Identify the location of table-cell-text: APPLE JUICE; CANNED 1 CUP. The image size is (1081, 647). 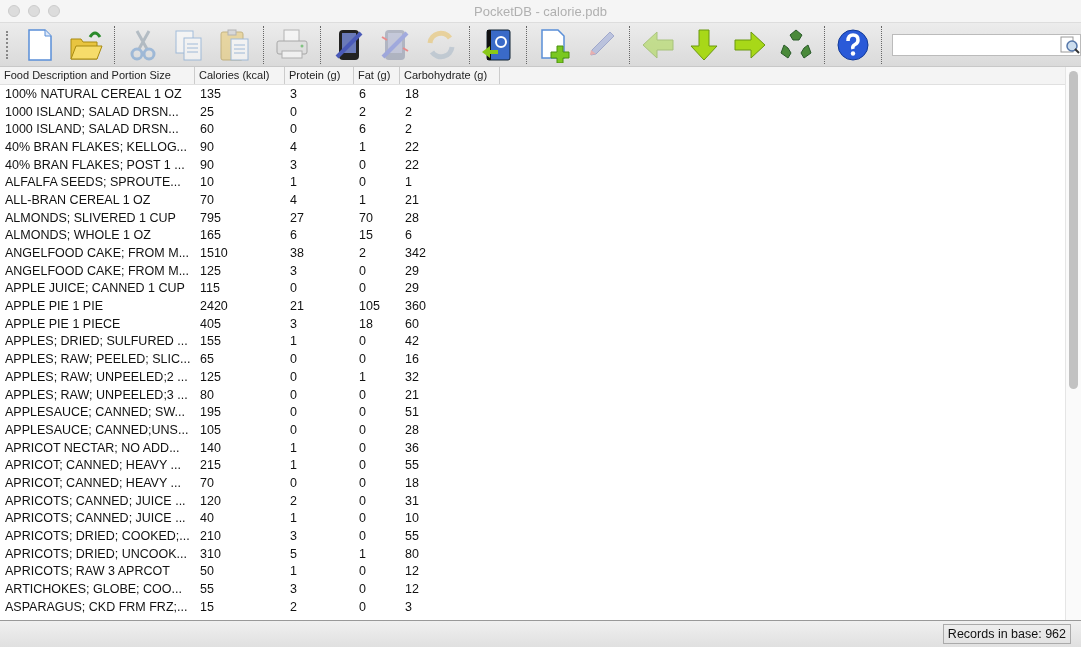
(95, 288).